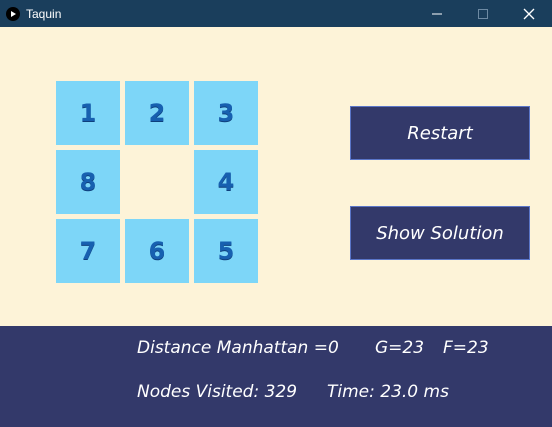 Image resolution: width=552 pixels, height=427 pixels. I want to click on title-bar: Taquin, so click(276, 13).